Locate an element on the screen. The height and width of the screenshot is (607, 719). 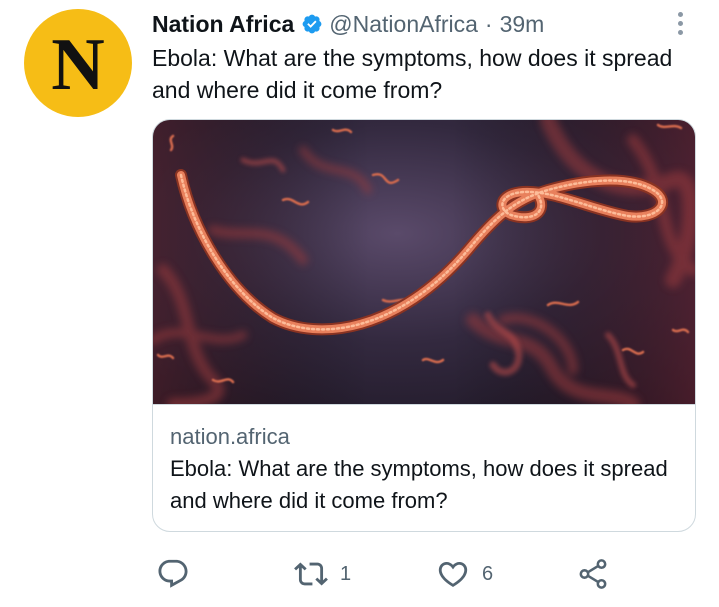
verified-badge-icon is located at coordinates (312, 24).